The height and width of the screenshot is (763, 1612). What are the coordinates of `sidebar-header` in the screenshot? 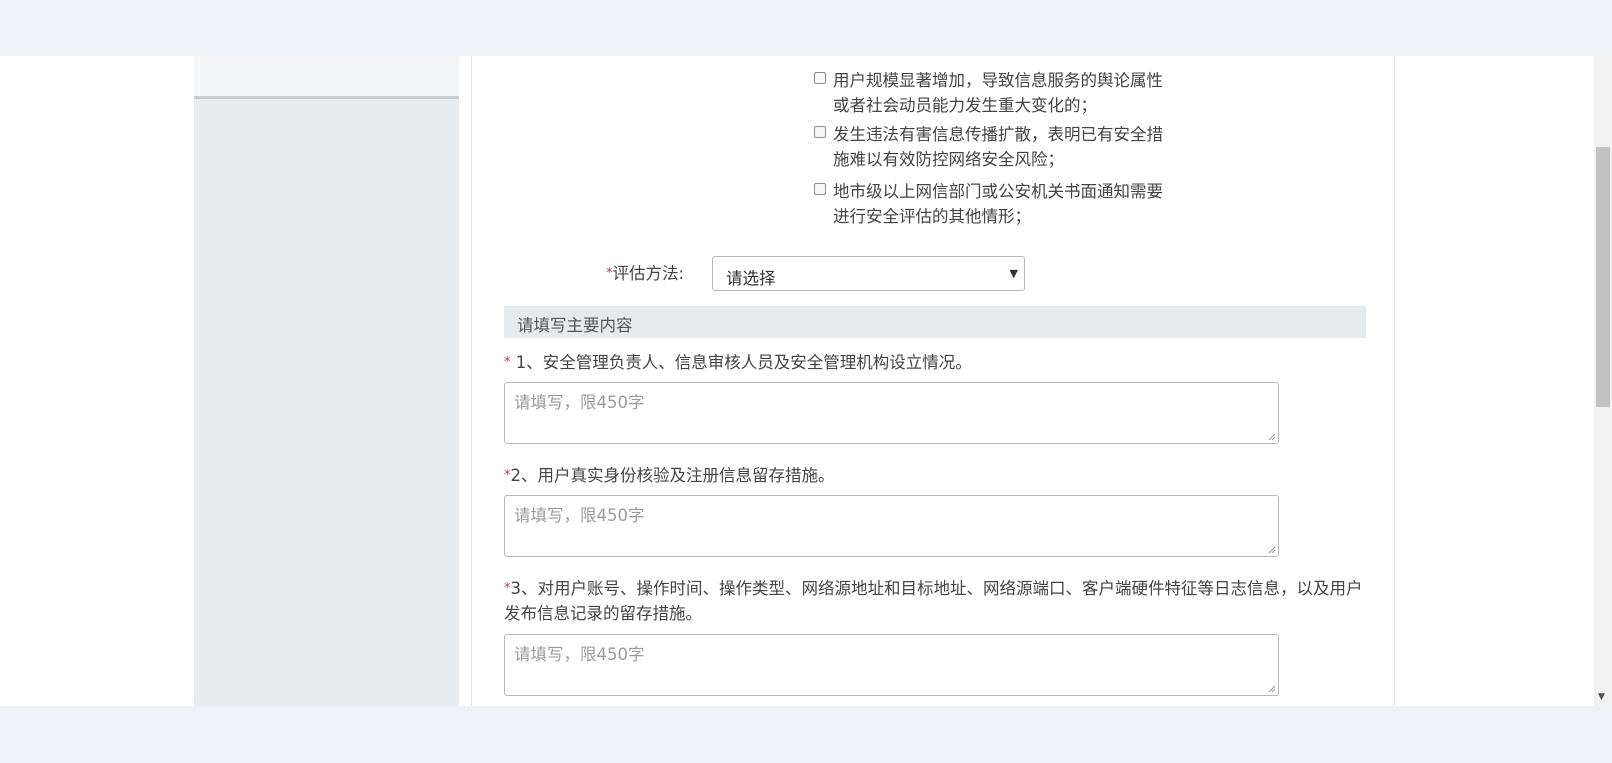 It's located at (326, 77).